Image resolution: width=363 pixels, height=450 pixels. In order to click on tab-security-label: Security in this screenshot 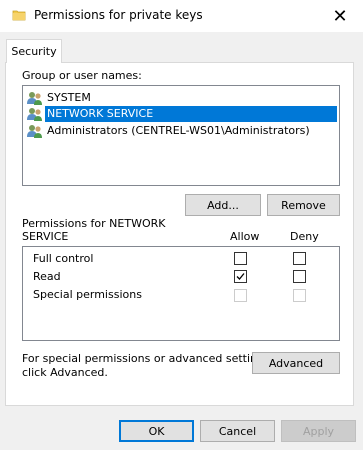, I will do `click(34, 51)`.